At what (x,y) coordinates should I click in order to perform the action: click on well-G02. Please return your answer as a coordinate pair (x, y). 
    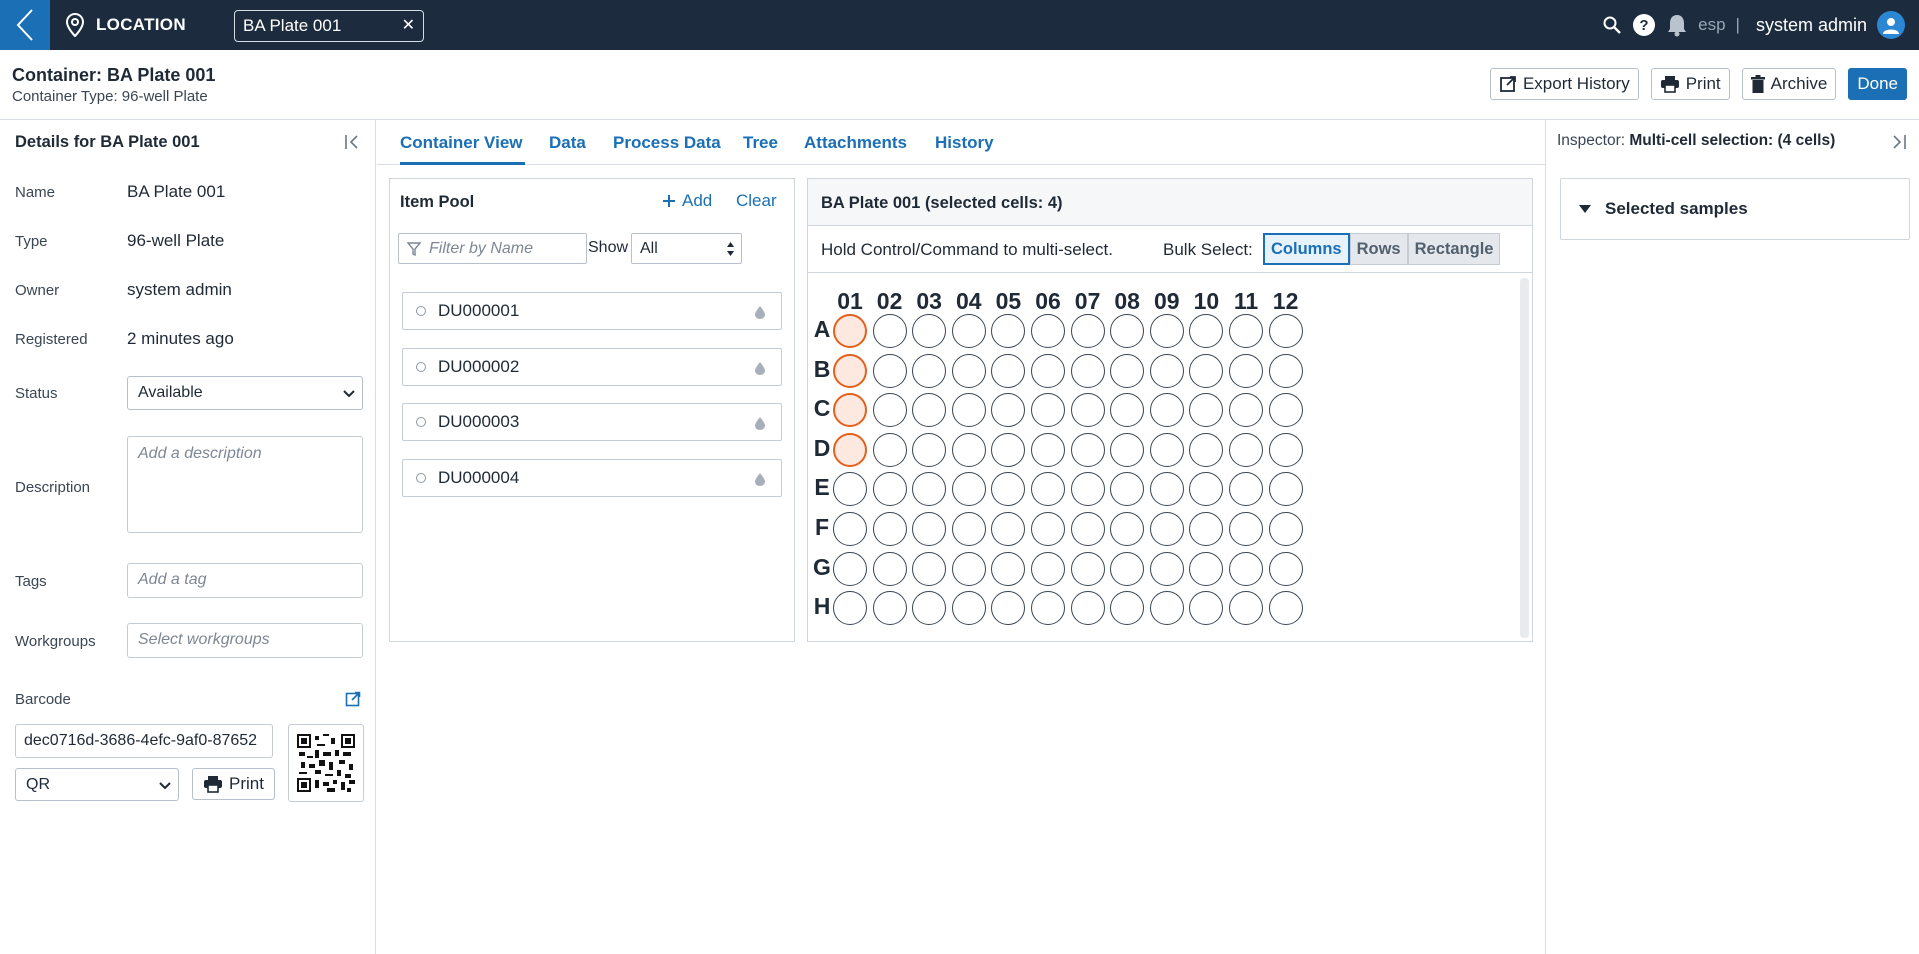
    Looking at the image, I should click on (889, 568).